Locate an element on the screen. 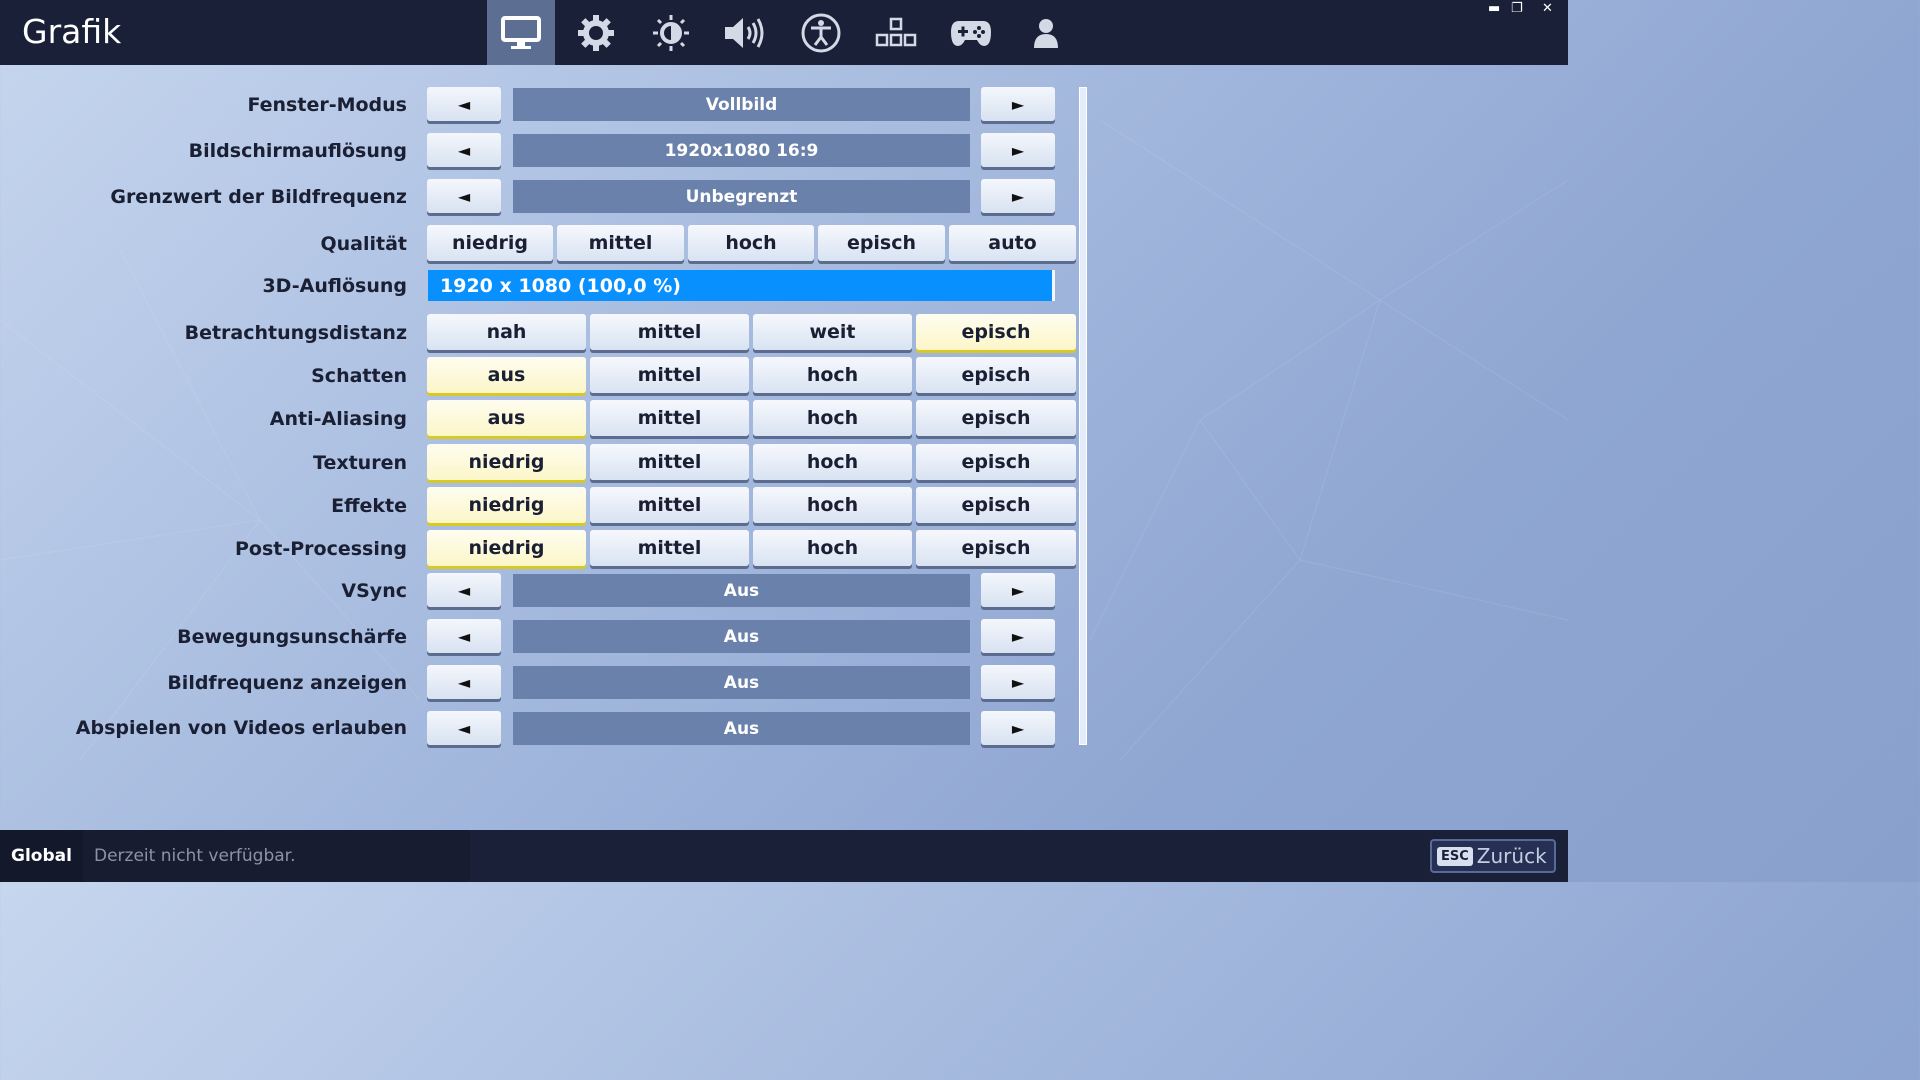 The height and width of the screenshot is (1080, 1920). account-icon is located at coordinates (1046, 33).